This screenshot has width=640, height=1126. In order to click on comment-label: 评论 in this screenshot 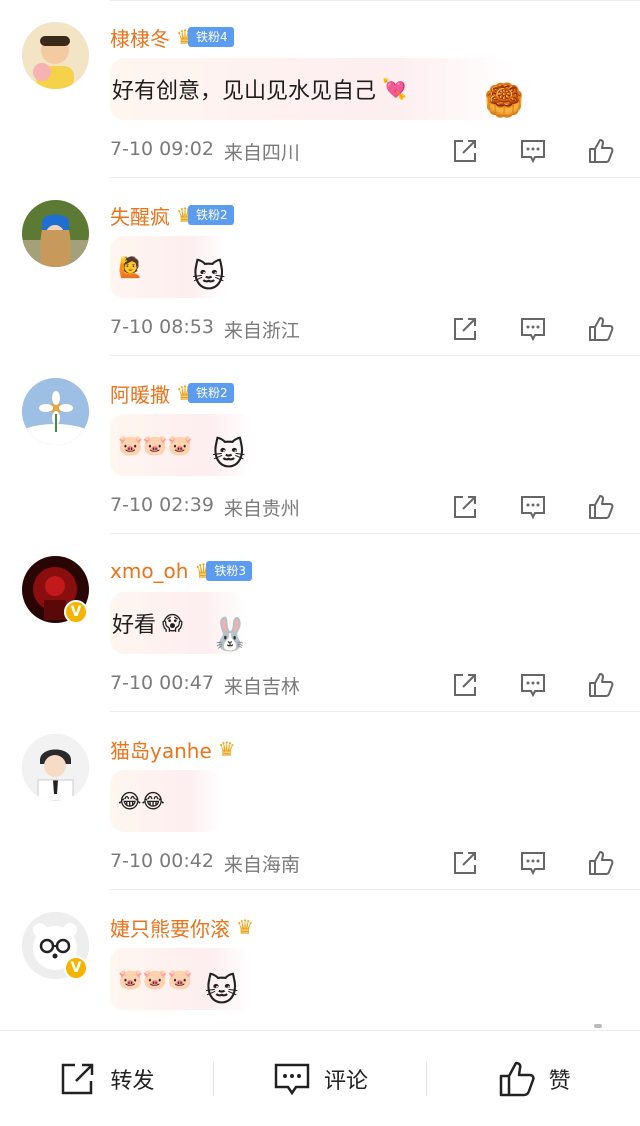, I will do `click(346, 1081)`.